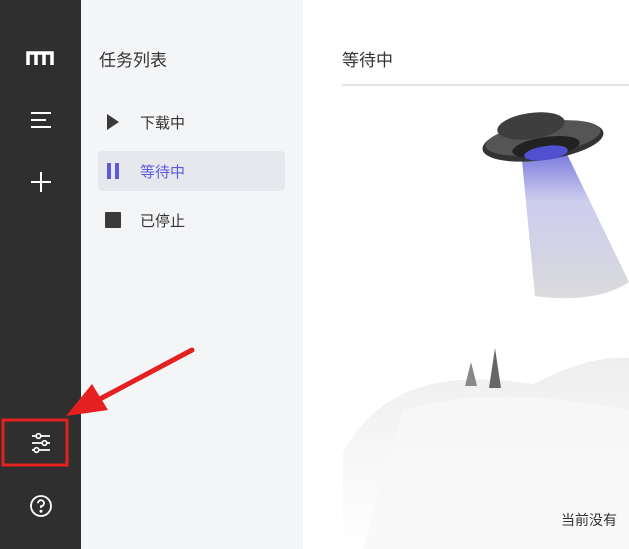 This screenshot has height=549, width=629. I want to click on settings-sliders-icon, so click(40, 443).